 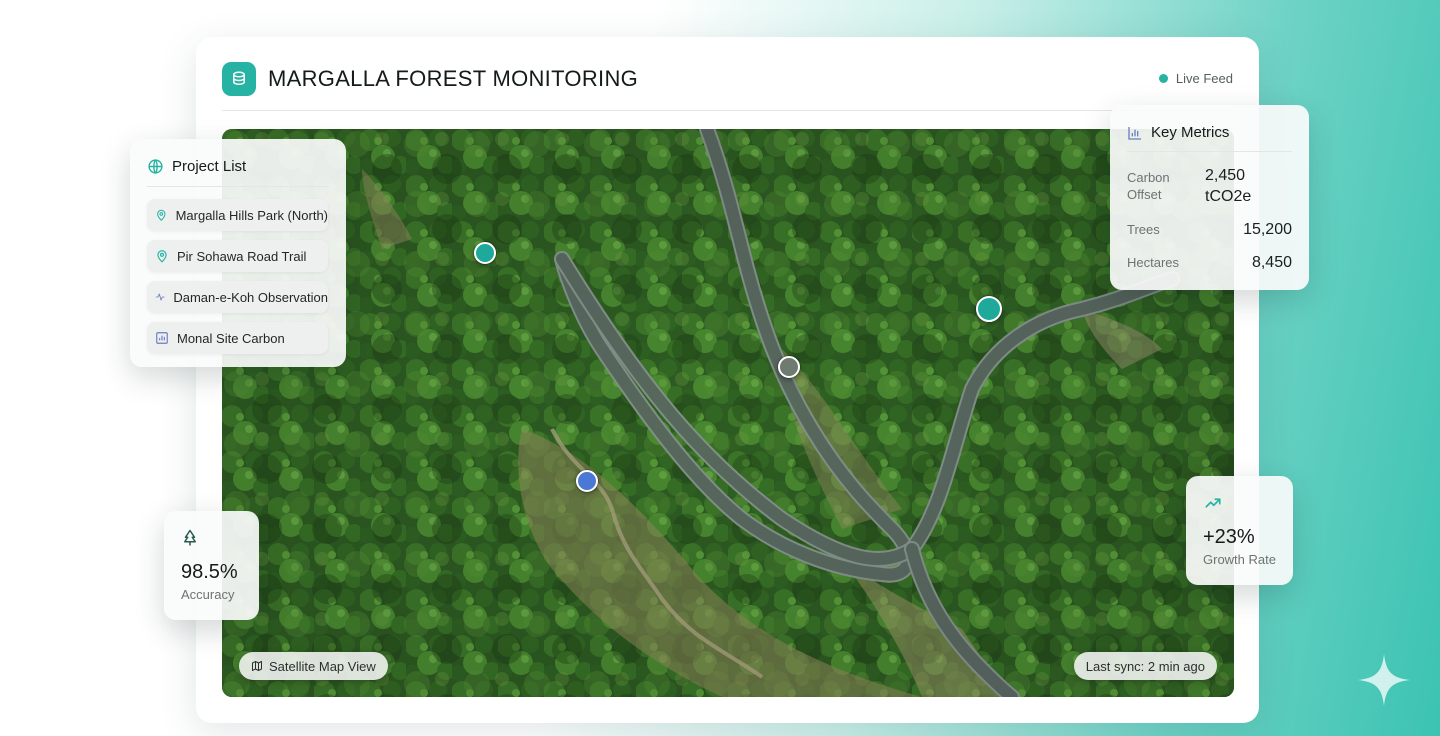 I want to click on last-sync-badge: Last sync: 2 min ago, so click(x=1145, y=666).